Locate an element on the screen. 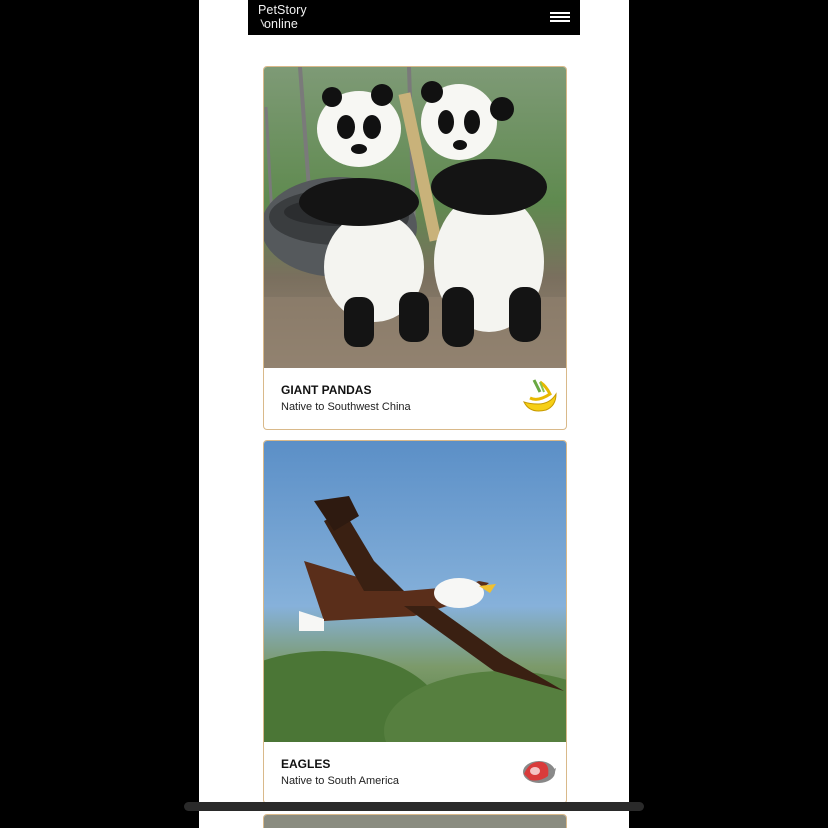  logo-line-1: PetStory is located at coordinates (282, 10).